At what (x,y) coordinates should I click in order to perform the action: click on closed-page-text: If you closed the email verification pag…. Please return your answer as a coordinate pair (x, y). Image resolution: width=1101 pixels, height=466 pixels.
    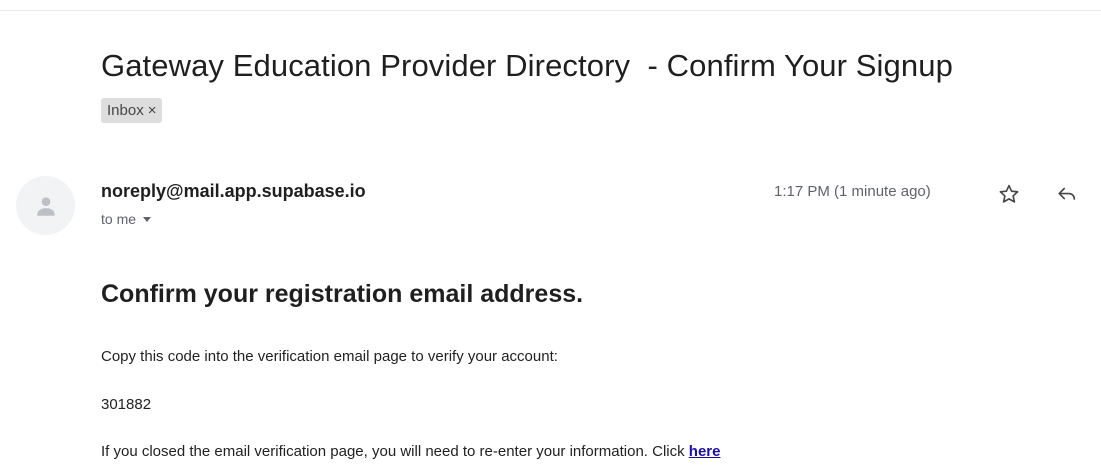
    Looking at the image, I should click on (395, 451).